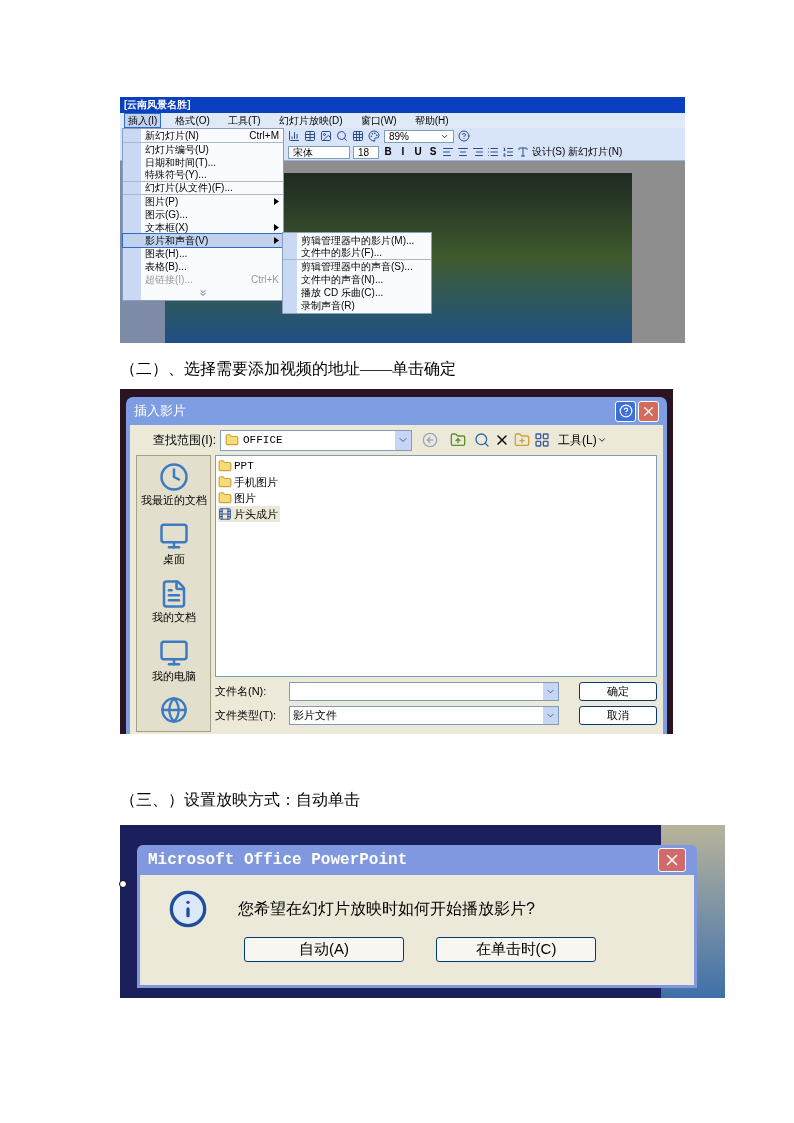 Image resolution: width=794 pixels, height=1123 pixels. What do you see at coordinates (203, 136) in the screenshot?
I see `menu-item: 新幻灯片(N) Ctrl+M` at bounding box center [203, 136].